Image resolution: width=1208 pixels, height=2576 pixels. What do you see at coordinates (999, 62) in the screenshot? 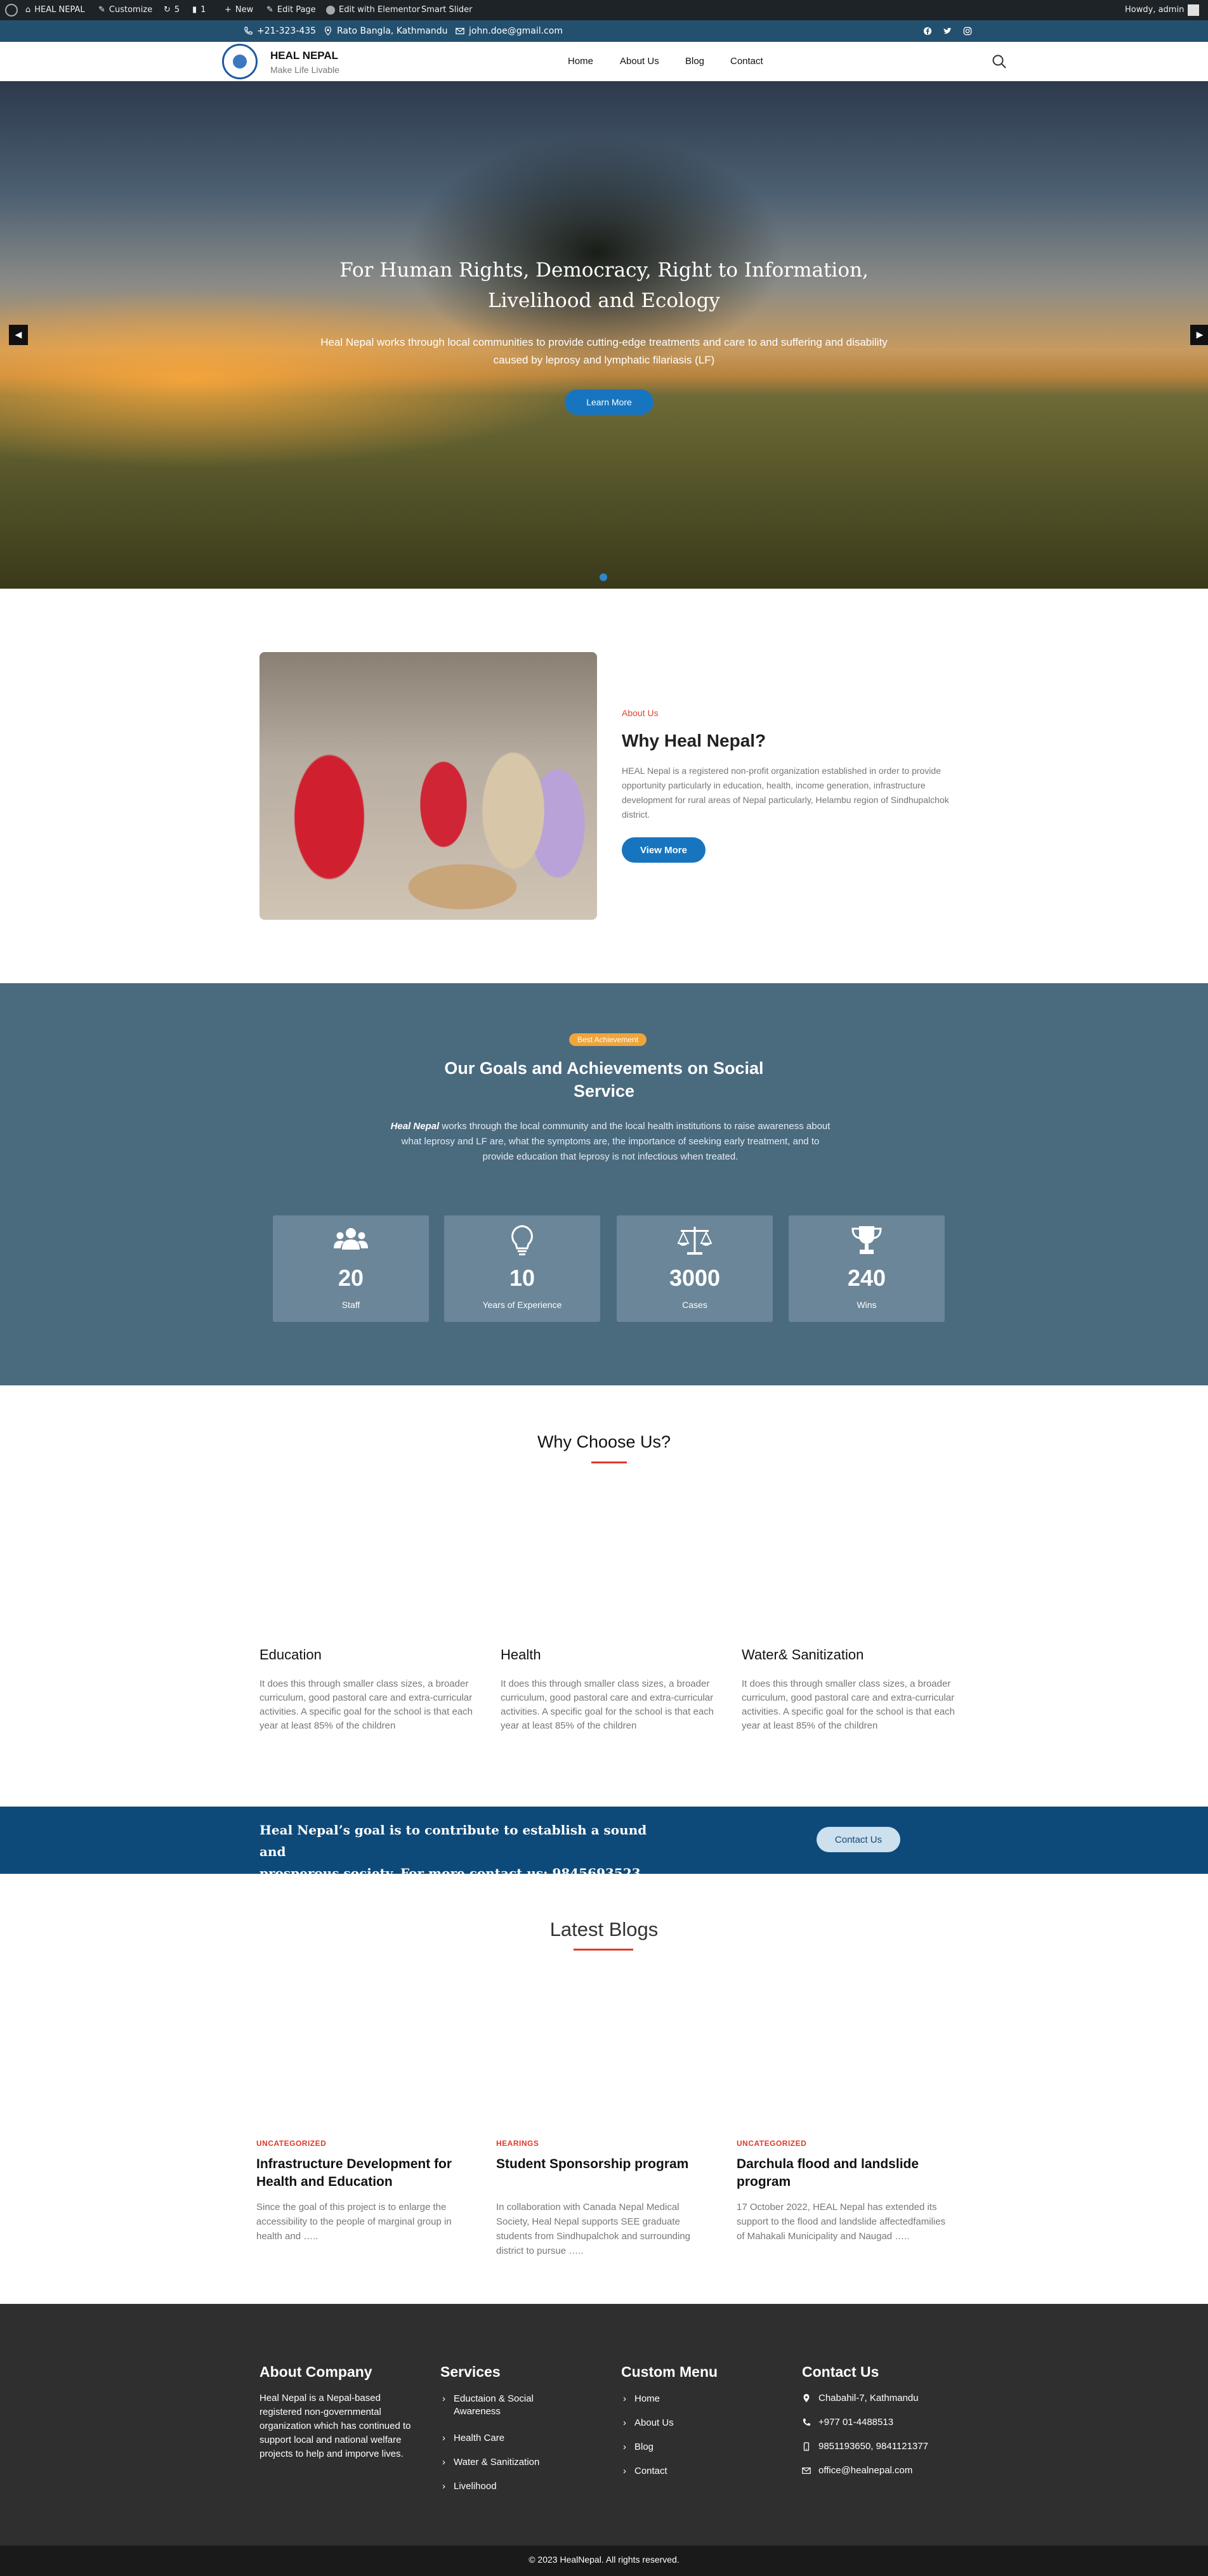
I see `search-icon` at bounding box center [999, 62].